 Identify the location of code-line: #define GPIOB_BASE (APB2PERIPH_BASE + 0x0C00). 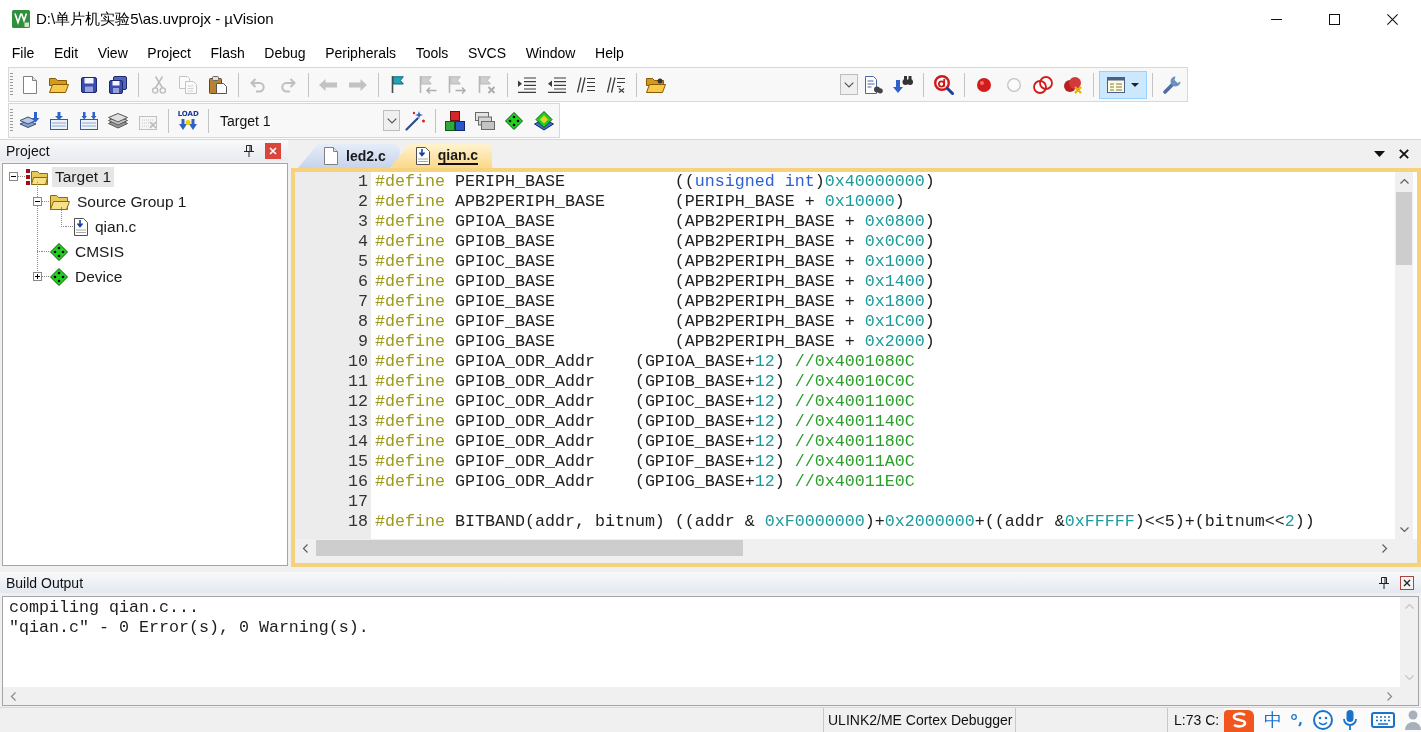
(655, 242).